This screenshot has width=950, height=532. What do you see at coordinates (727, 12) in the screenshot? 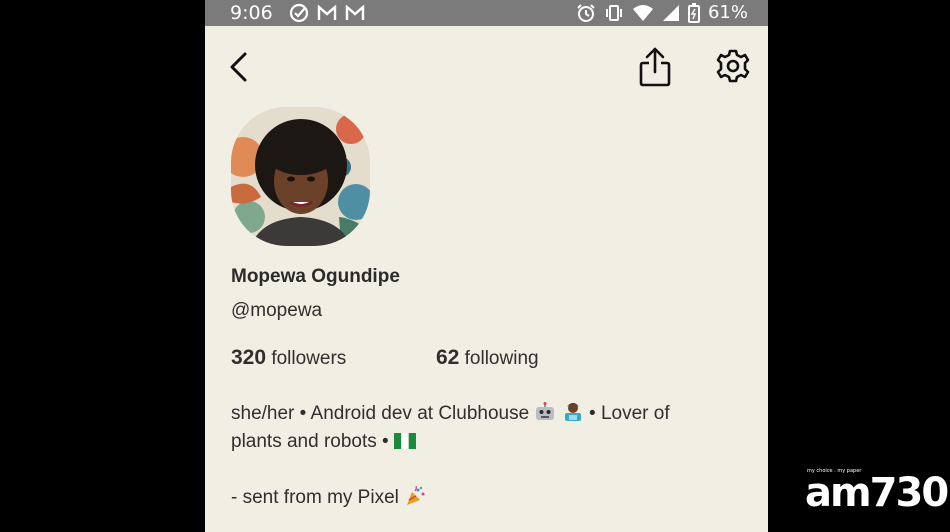
I see `battery-percentage: 61%` at bounding box center [727, 12].